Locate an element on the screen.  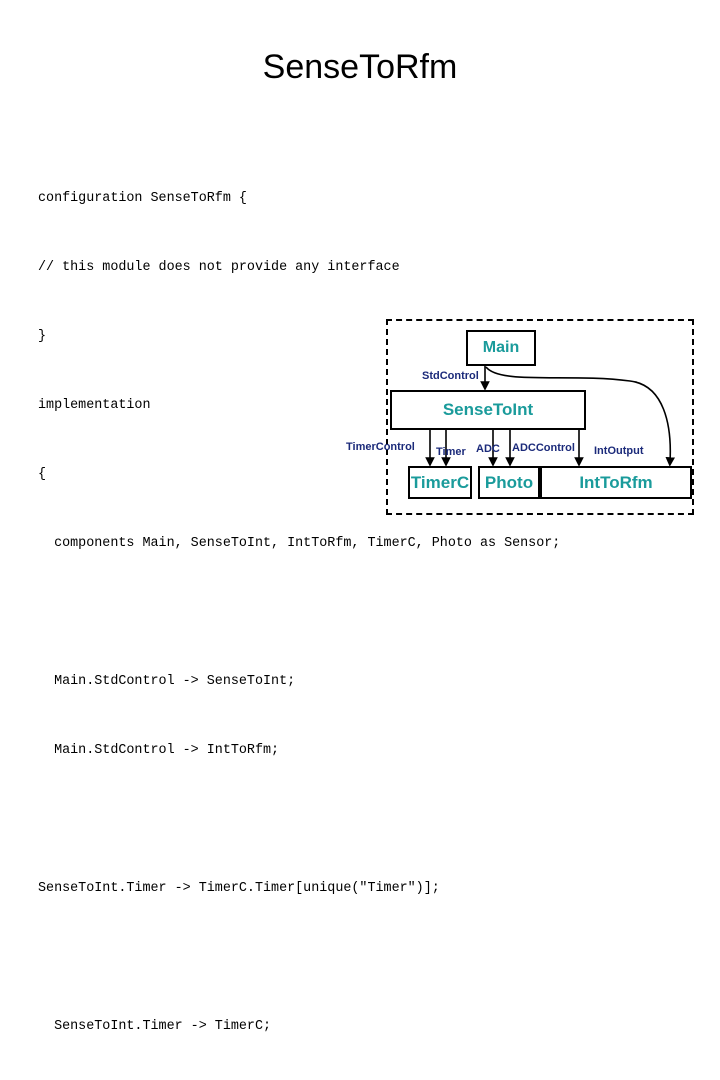
edge-label-timercontrol: TimerControl is located at coordinates (380, 447).